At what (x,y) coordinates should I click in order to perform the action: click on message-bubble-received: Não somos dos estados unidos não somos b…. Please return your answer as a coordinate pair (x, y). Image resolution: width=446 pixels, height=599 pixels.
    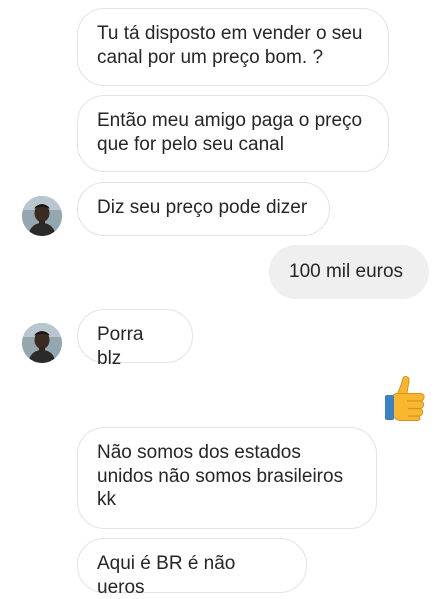
    Looking at the image, I should click on (227, 478).